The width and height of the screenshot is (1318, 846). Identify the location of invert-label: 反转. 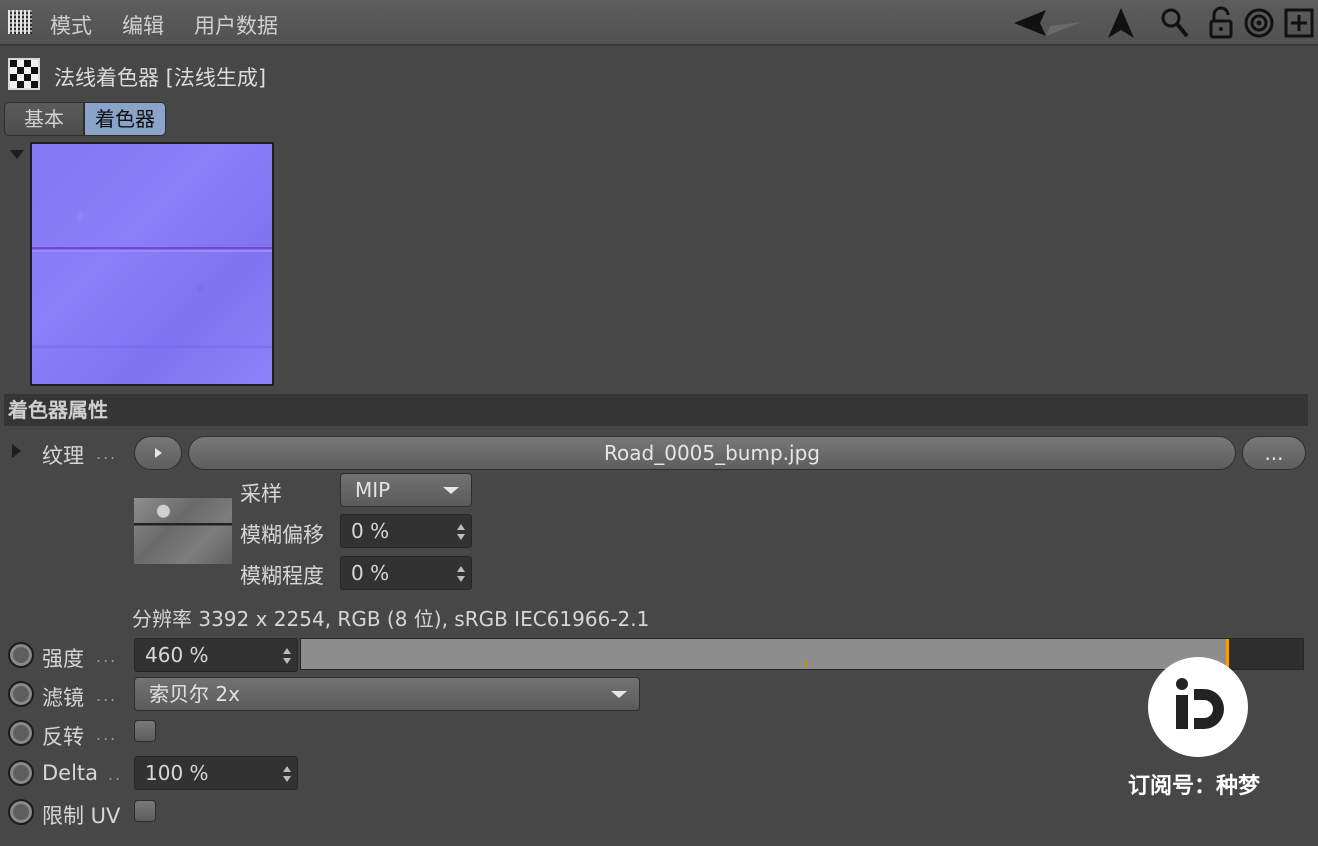
(63, 737).